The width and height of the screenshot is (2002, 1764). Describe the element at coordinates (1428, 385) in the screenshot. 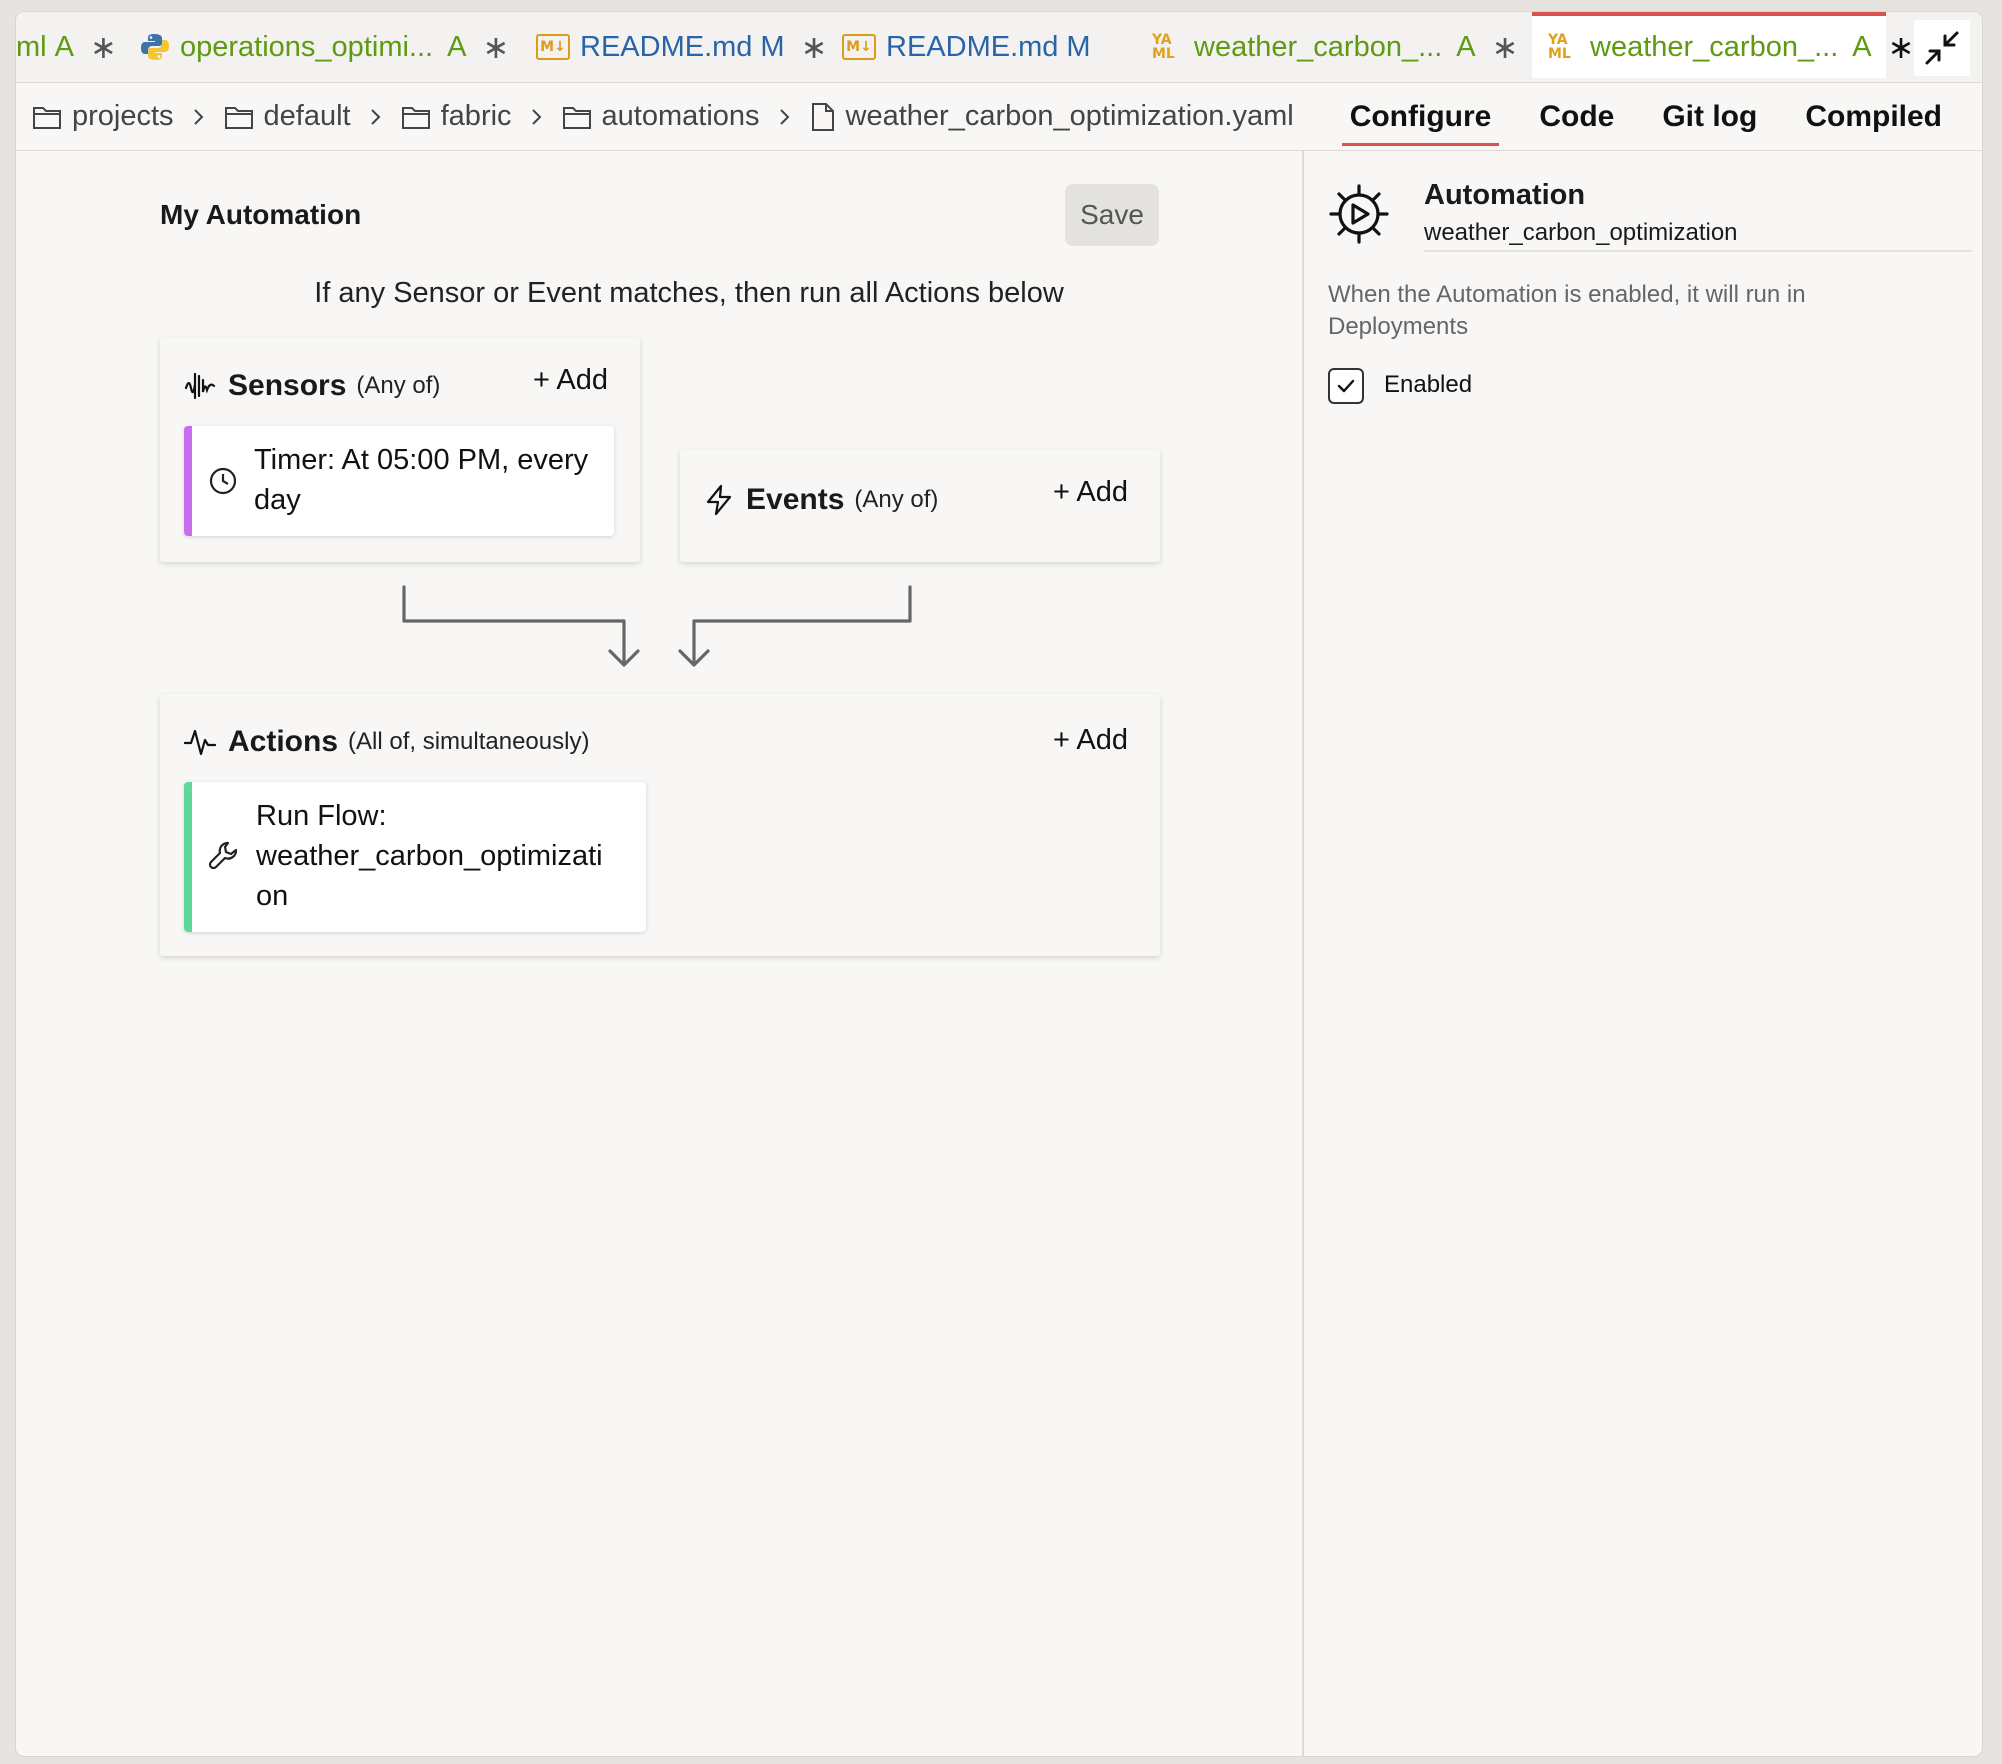

I see `enabled-label: Enabled` at that location.